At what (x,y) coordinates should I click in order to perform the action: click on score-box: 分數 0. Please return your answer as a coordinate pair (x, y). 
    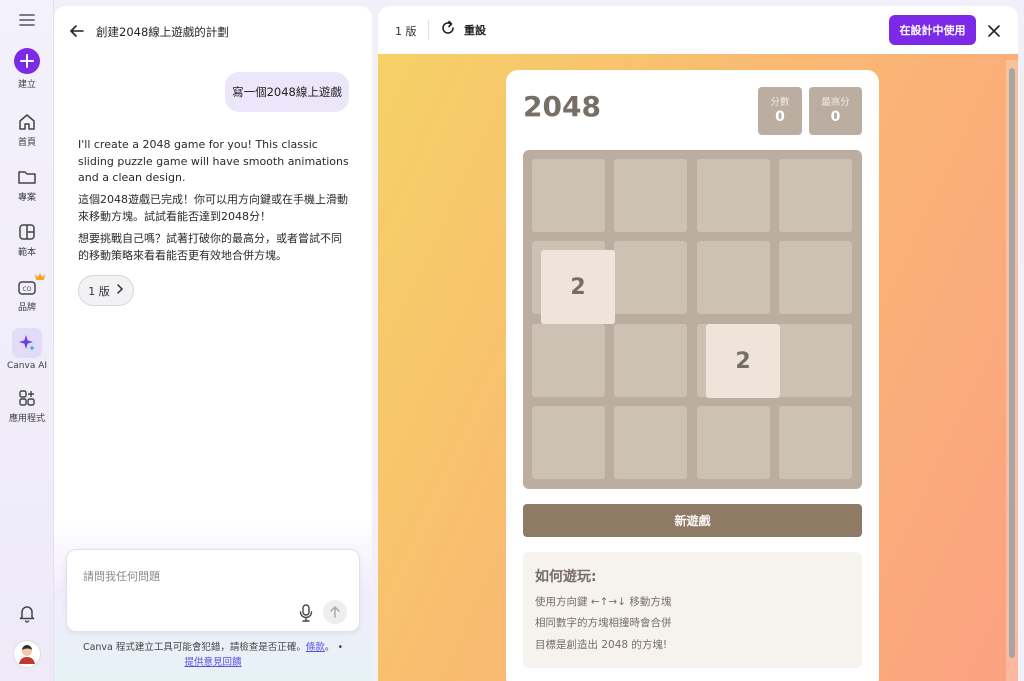
    Looking at the image, I should click on (780, 111).